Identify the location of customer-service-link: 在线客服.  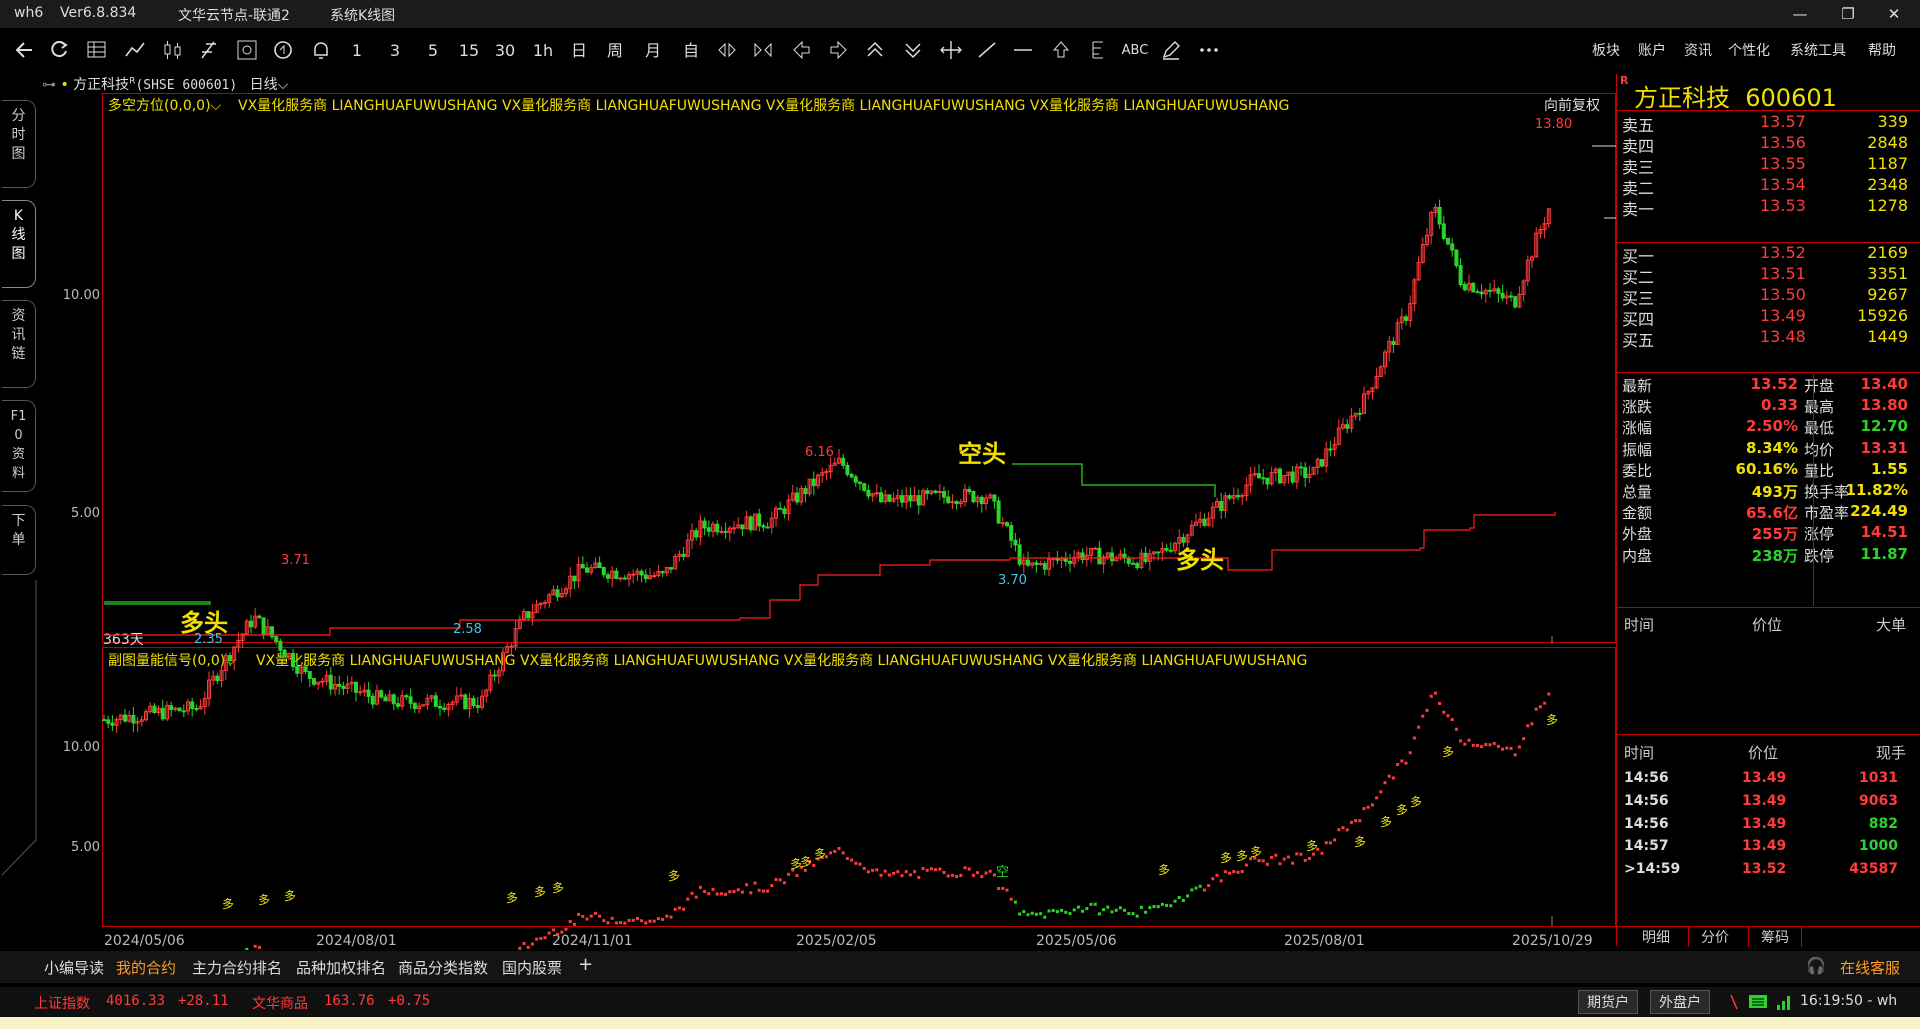
(1870, 967).